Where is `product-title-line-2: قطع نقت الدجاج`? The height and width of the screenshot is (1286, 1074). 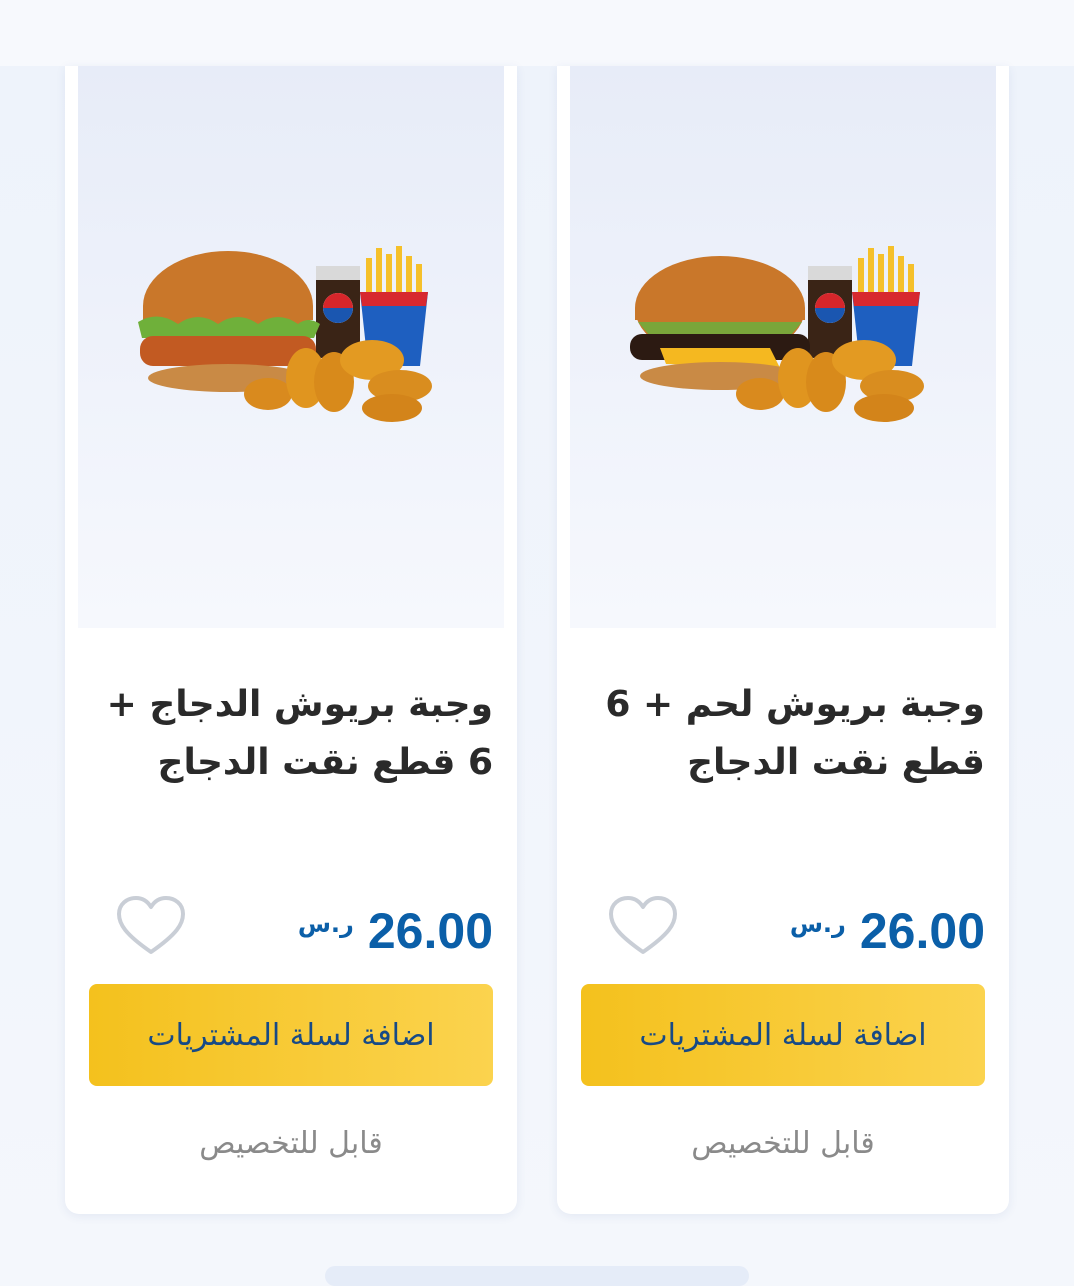
product-title-line-2: قطع نقت الدجاج is located at coordinates (836, 762).